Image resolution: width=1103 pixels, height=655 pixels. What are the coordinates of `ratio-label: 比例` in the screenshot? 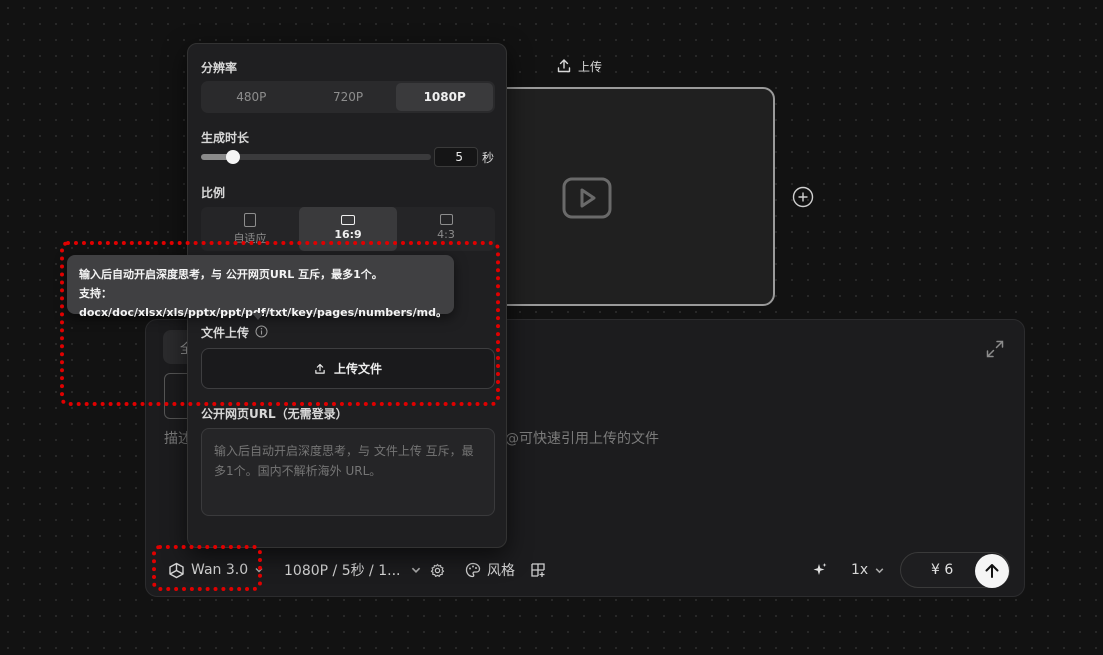 It's located at (213, 193).